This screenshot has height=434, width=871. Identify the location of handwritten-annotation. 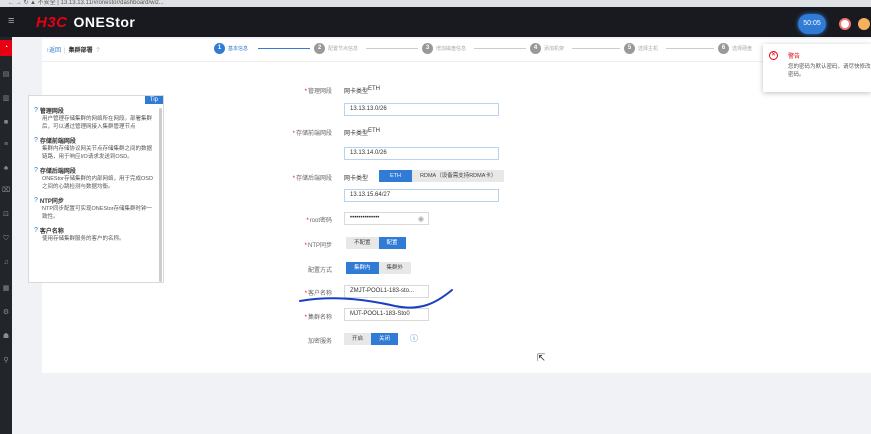
(376, 299).